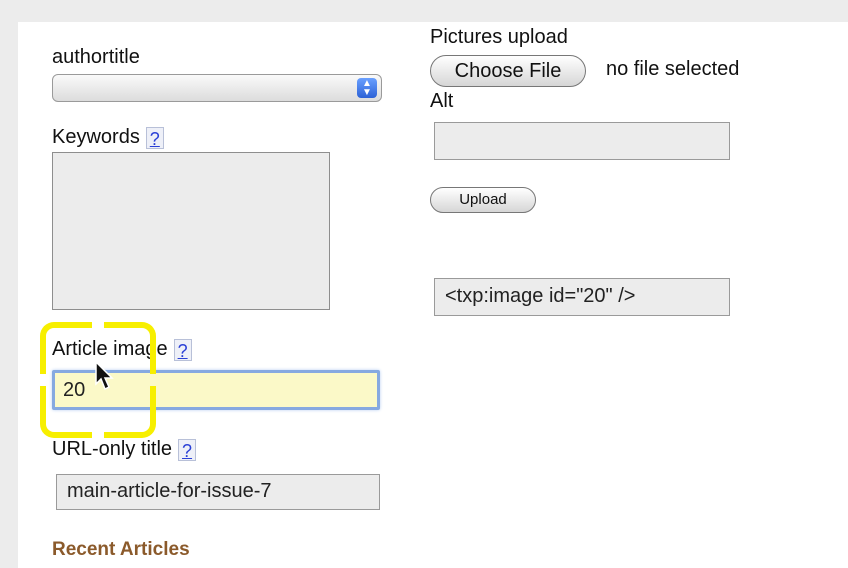 This screenshot has height=568, width=848. I want to click on alt-input, so click(582, 141).